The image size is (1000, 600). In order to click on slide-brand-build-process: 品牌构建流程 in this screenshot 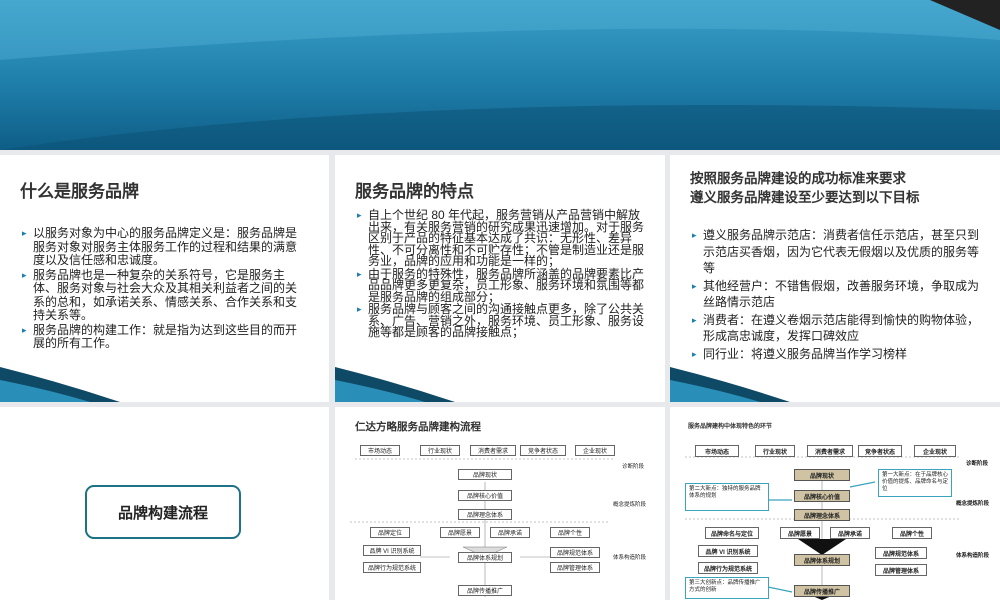, I will do `click(164, 503)`.